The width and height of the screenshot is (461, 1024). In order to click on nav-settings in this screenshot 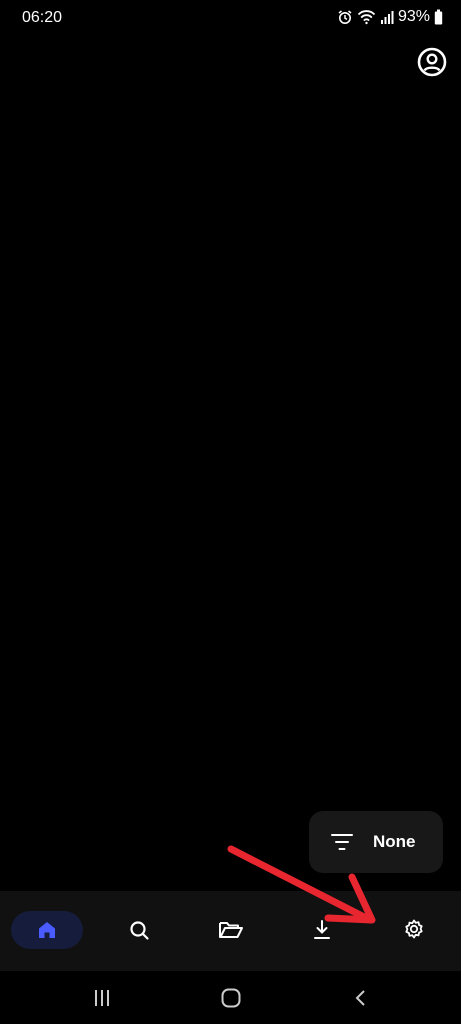, I will do `click(414, 930)`.